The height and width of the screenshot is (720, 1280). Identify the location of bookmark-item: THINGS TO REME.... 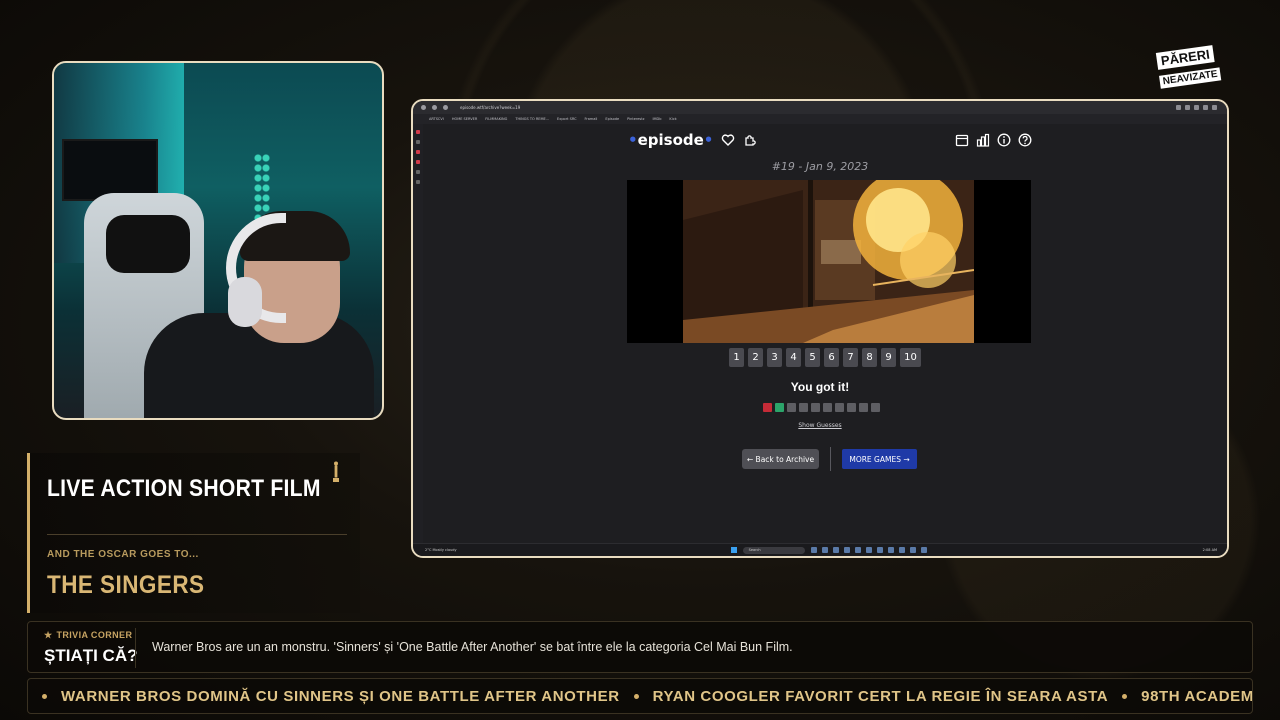
(532, 119).